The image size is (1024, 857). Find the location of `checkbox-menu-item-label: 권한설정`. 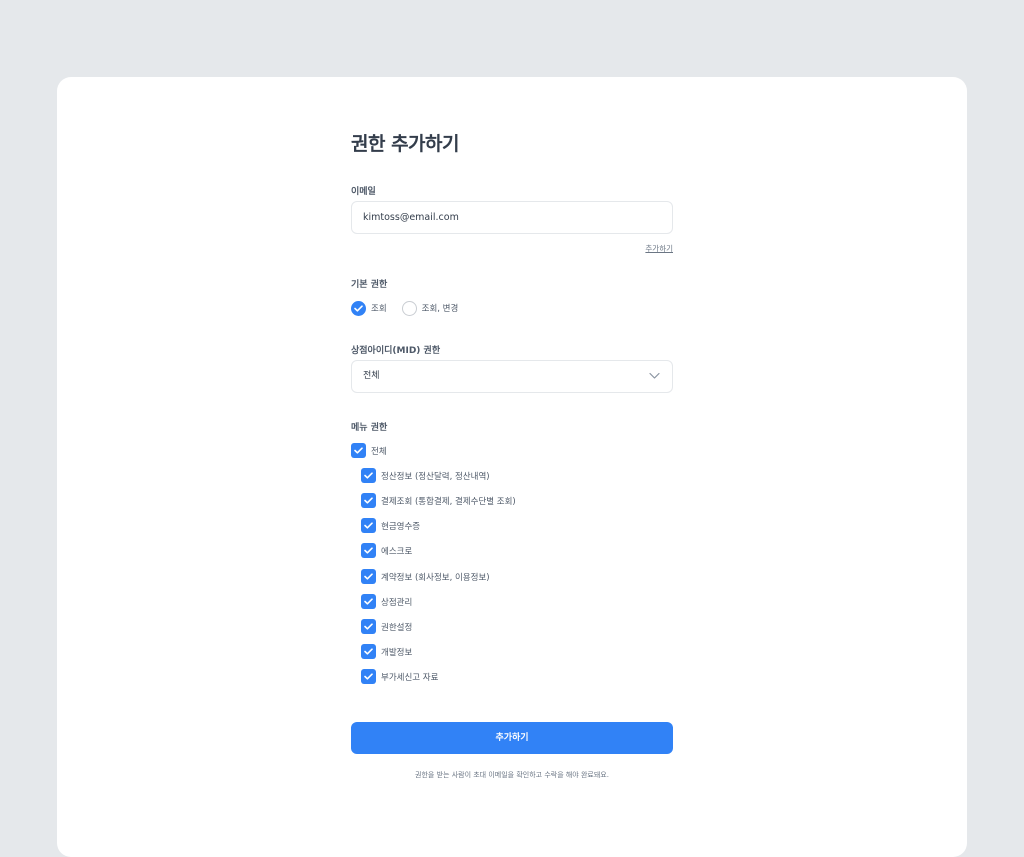

checkbox-menu-item-label: 권한설정 is located at coordinates (397, 627).